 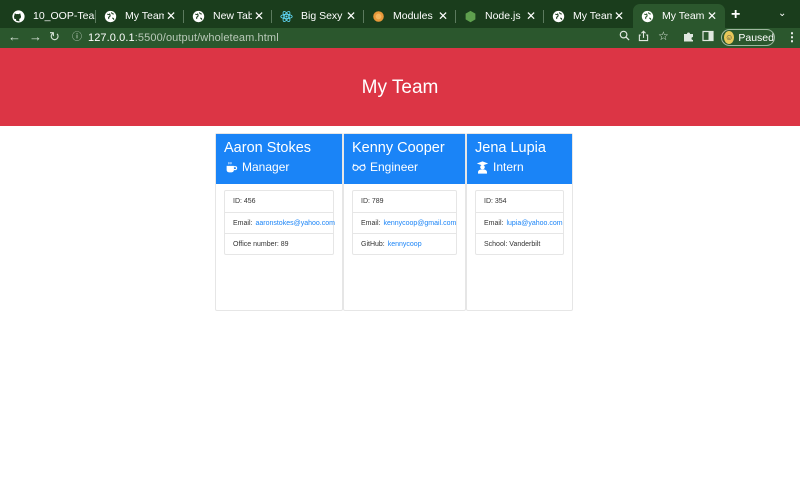 What do you see at coordinates (294, 223) in the screenshot?
I see `email-link: aaronstokes@yahoo.com` at bounding box center [294, 223].